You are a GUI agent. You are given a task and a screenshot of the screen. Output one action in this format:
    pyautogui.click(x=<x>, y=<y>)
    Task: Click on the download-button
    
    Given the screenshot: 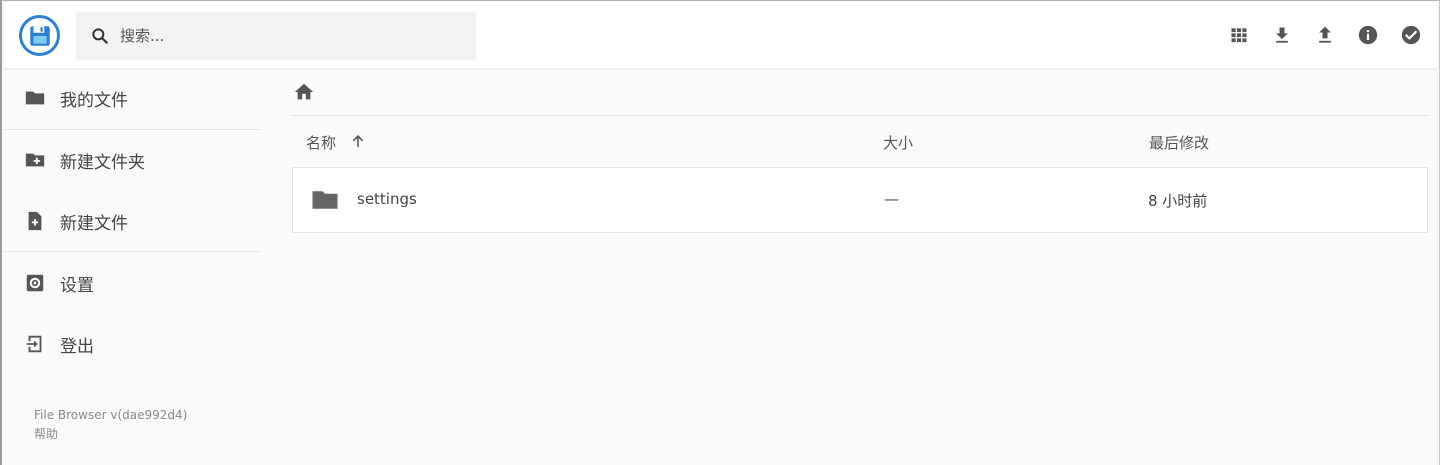 What is the action you would take?
    pyautogui.click(x=1282, y=35)
    